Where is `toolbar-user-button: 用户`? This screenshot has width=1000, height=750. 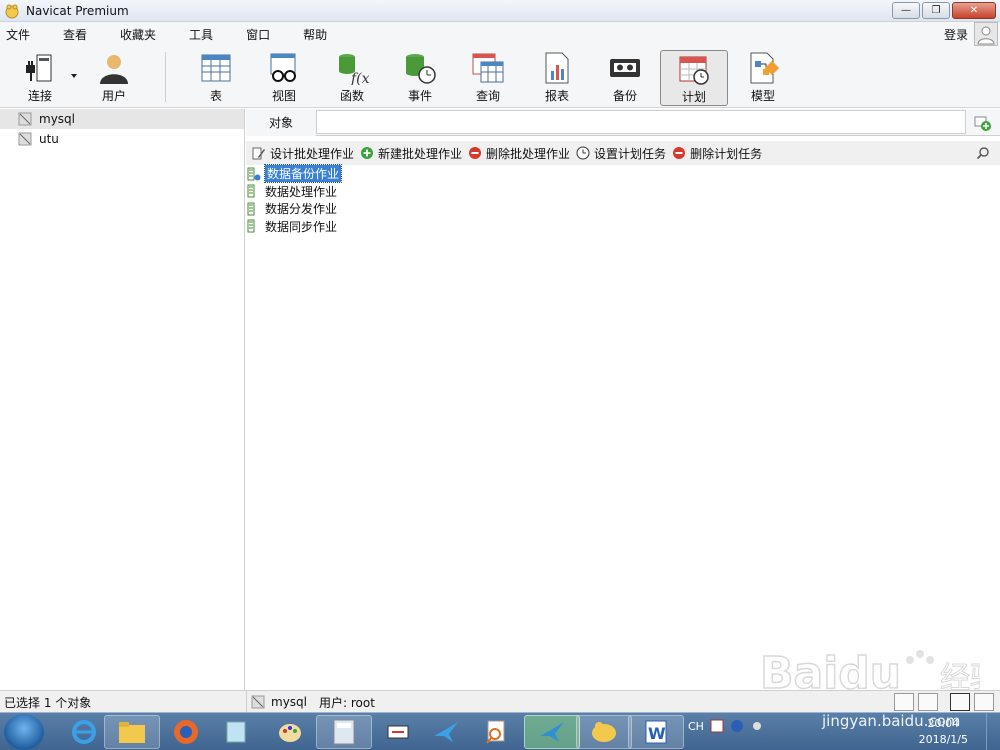 toolbar-user-button: 用户 is located at coordinates (114, 78).